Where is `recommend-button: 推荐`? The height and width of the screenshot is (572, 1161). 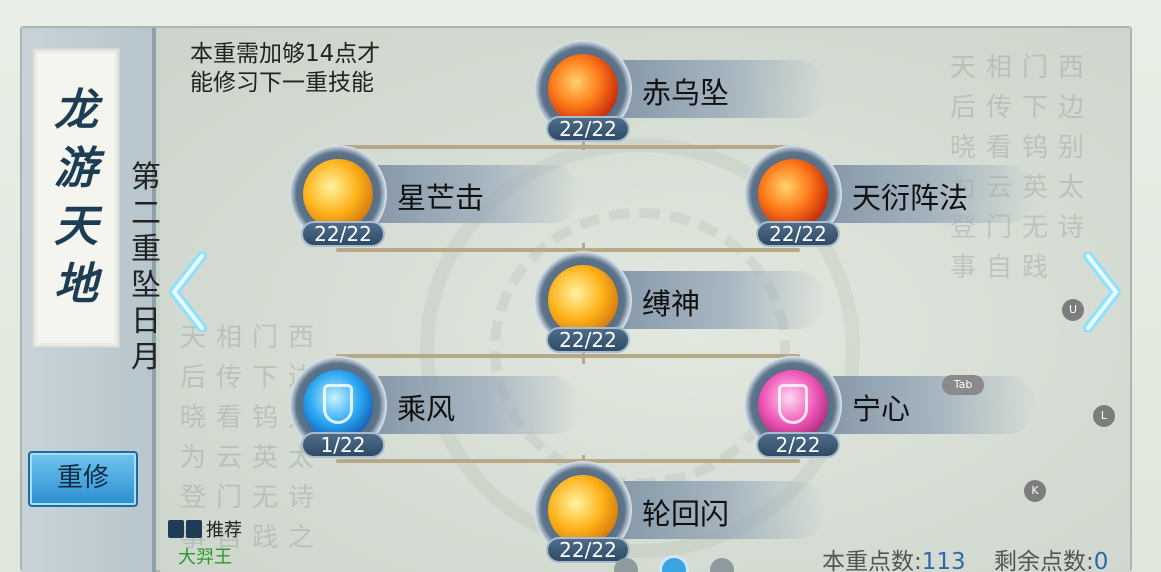 recommend-button: 推荐 is located at coordinates (205, 529).